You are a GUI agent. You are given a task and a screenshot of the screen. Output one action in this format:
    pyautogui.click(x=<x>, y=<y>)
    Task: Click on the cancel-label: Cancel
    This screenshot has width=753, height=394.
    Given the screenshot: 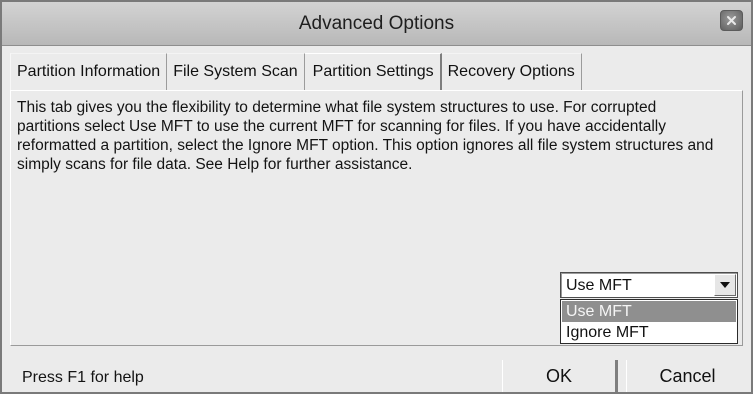 What is the action you would take?
    pyautogui.click(x=687, y=375)
    